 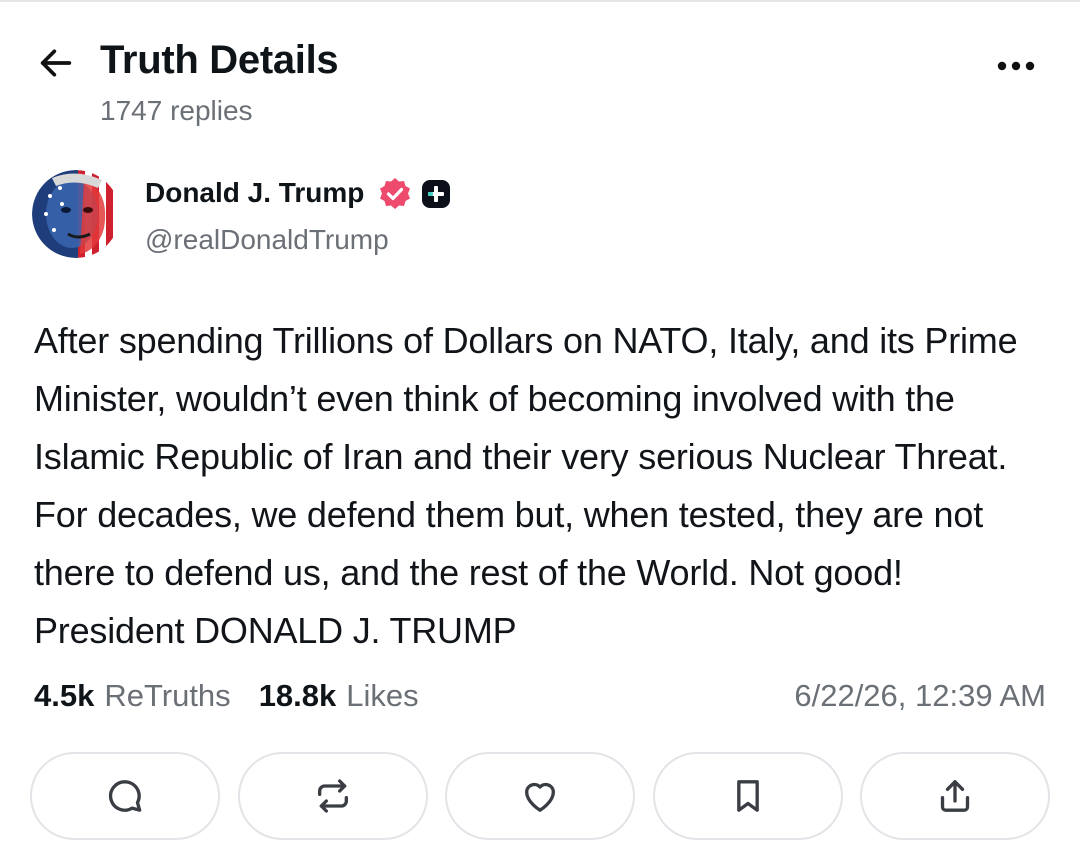 I want to click on share-button, so click(x=955, y=796).